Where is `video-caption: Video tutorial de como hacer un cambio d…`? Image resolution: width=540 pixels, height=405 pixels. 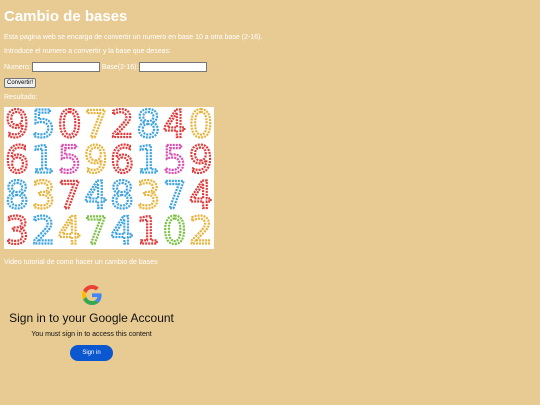
video-caption: Video tutorial de como hacer un cambio d… is located at coordinates (81, 262).